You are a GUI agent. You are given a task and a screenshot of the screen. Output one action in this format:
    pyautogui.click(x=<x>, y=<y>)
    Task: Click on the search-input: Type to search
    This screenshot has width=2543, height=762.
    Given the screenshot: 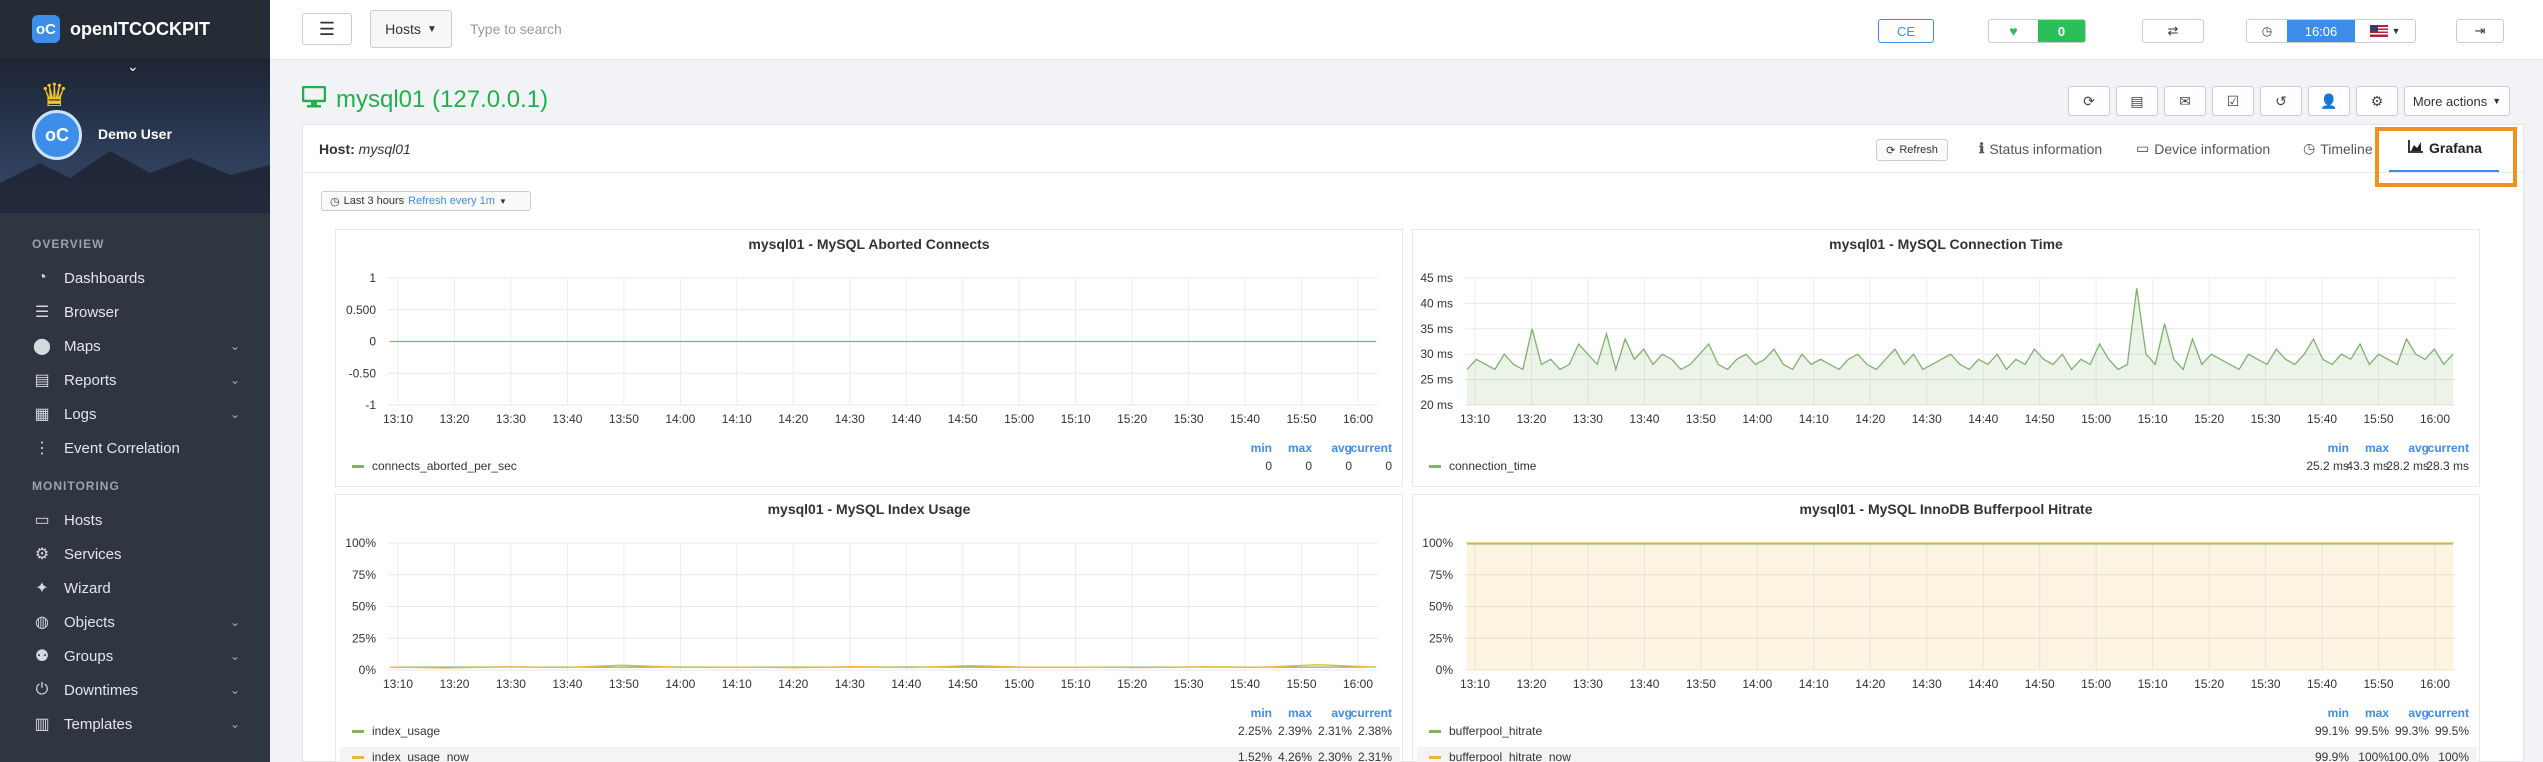 What is the action you would take?
    pyautogui.click(x=810, y=29)
    